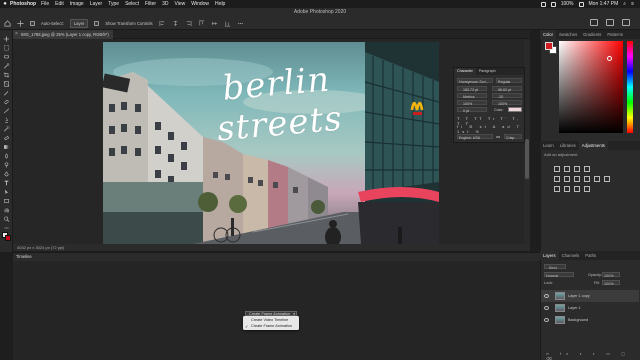  I want to click on tracking-field: -20, so click(507, 96).